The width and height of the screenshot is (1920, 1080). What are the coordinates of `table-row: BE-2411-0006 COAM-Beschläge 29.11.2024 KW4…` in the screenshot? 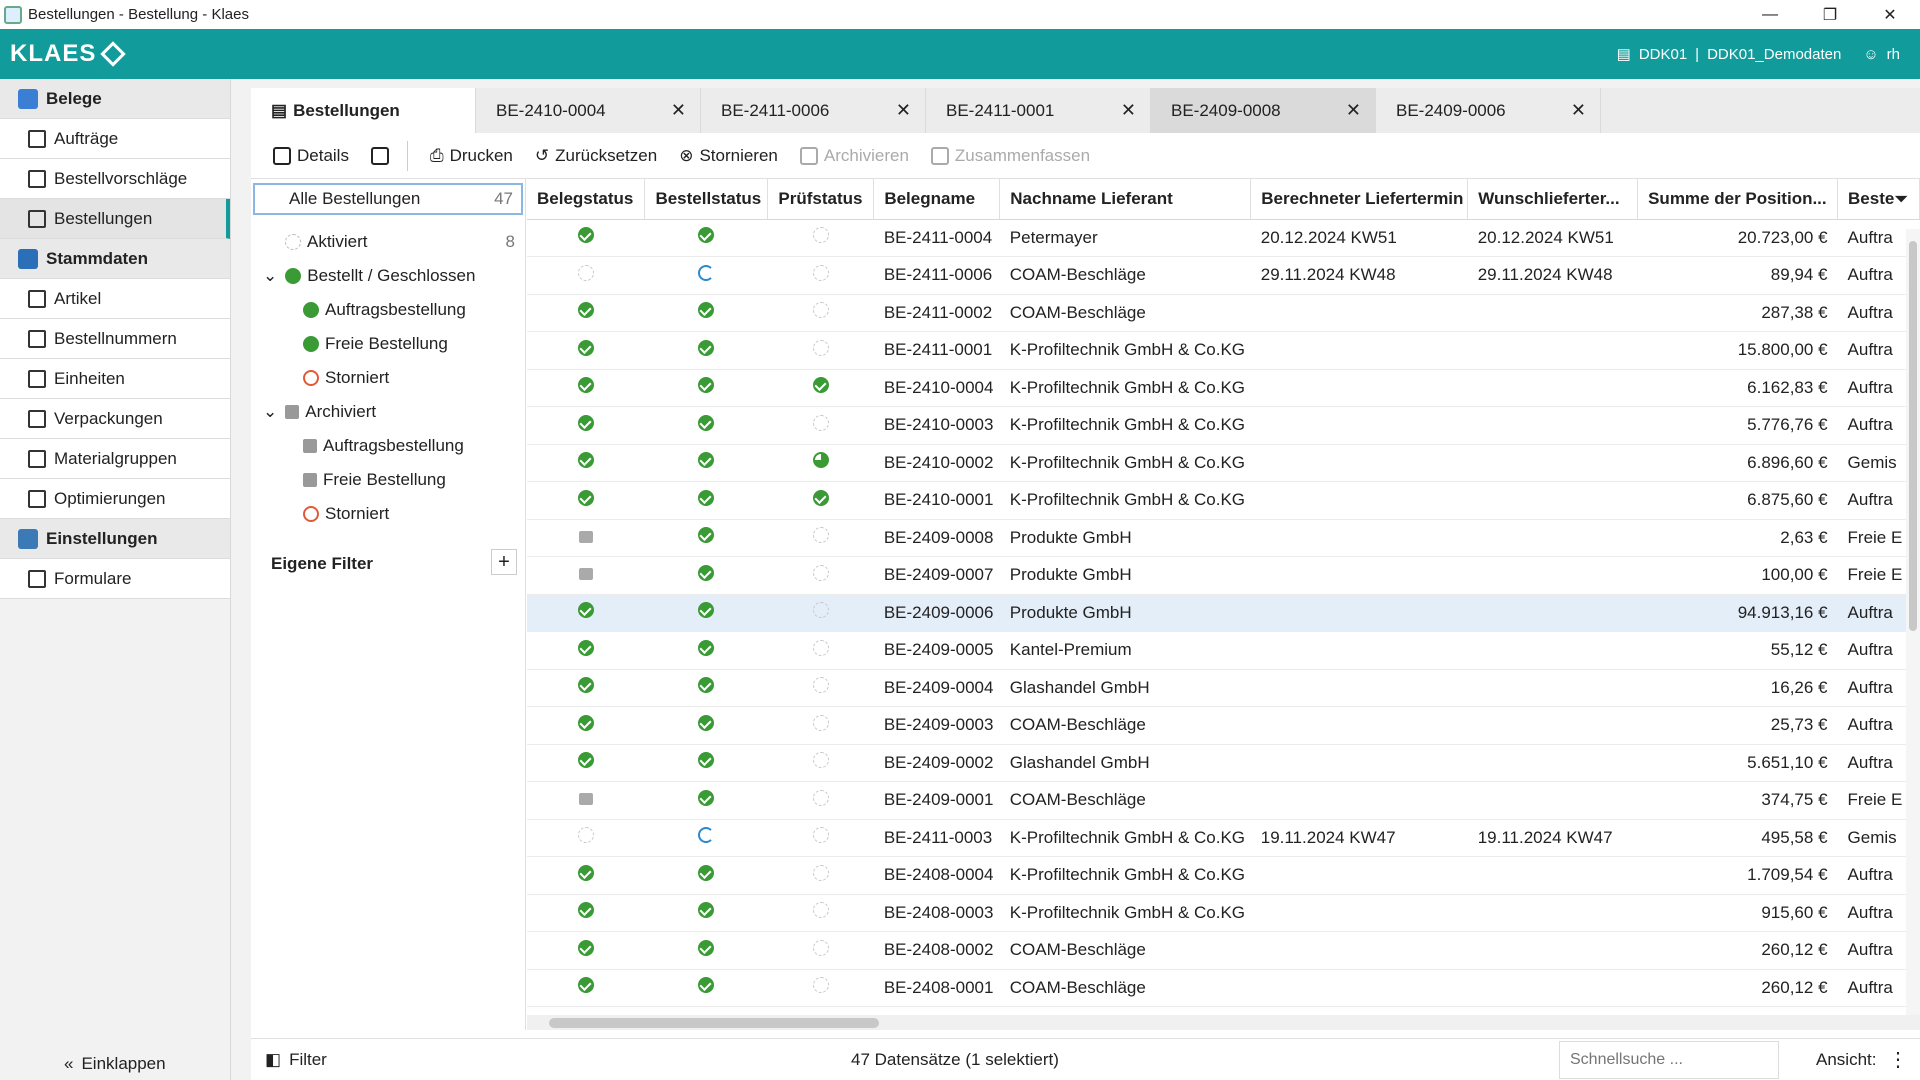 It's located at (1223, 275).